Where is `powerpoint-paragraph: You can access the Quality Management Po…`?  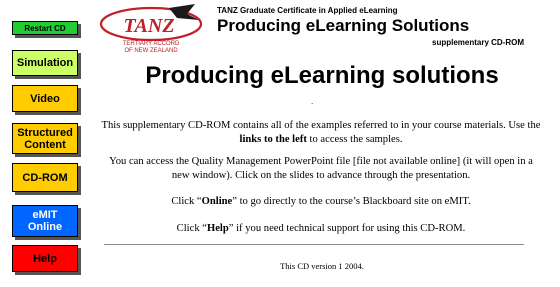
powerpoint-paragraph: You can access the Quality Management Po… is located at coordinates (321, 168).